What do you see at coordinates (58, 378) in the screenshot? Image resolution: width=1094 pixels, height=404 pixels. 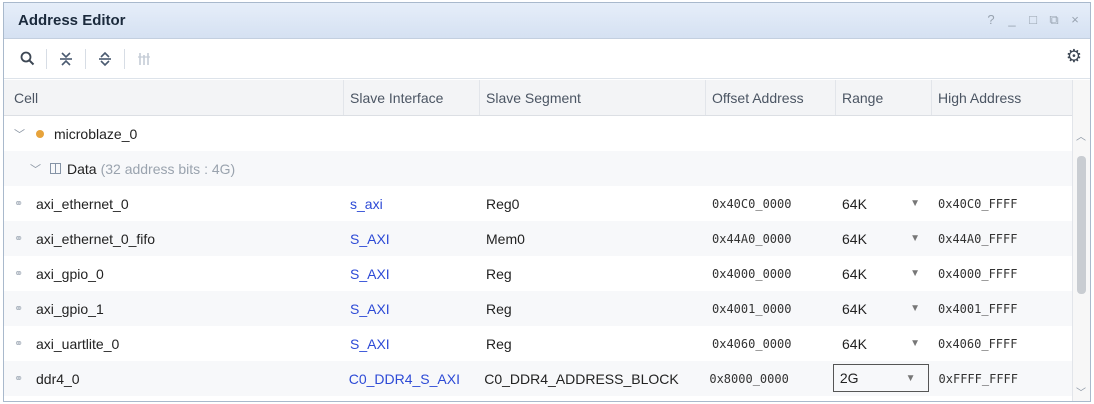 I see `cell-name: ddr4_0` at bounding box center [58, 378].